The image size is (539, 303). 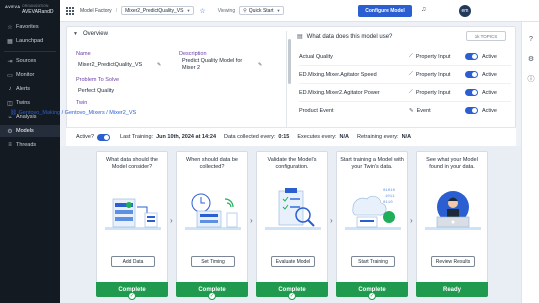 I want to click on favorite-star-icon: ☆, so click(x=202, y=11).